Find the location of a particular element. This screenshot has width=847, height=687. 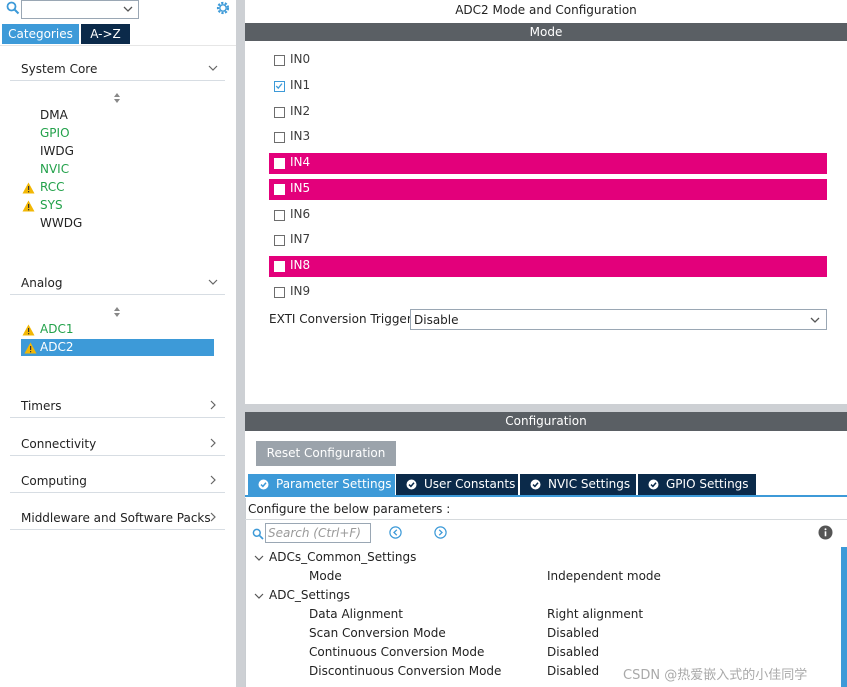

vertical-scrollbar is located at coordinates (844, 617).